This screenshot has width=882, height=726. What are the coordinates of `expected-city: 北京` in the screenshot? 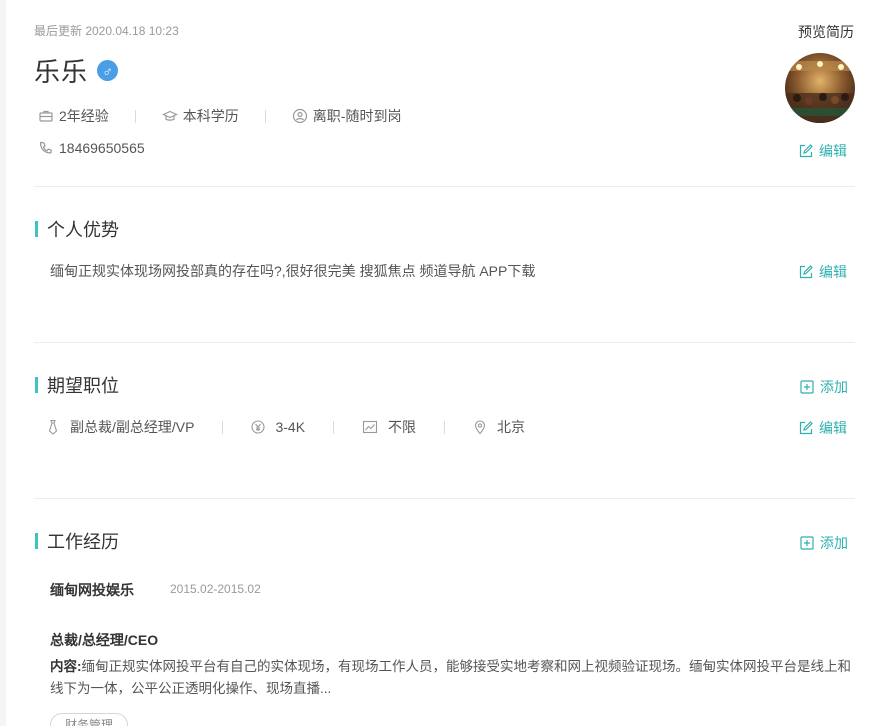 It's located at (499, 427).